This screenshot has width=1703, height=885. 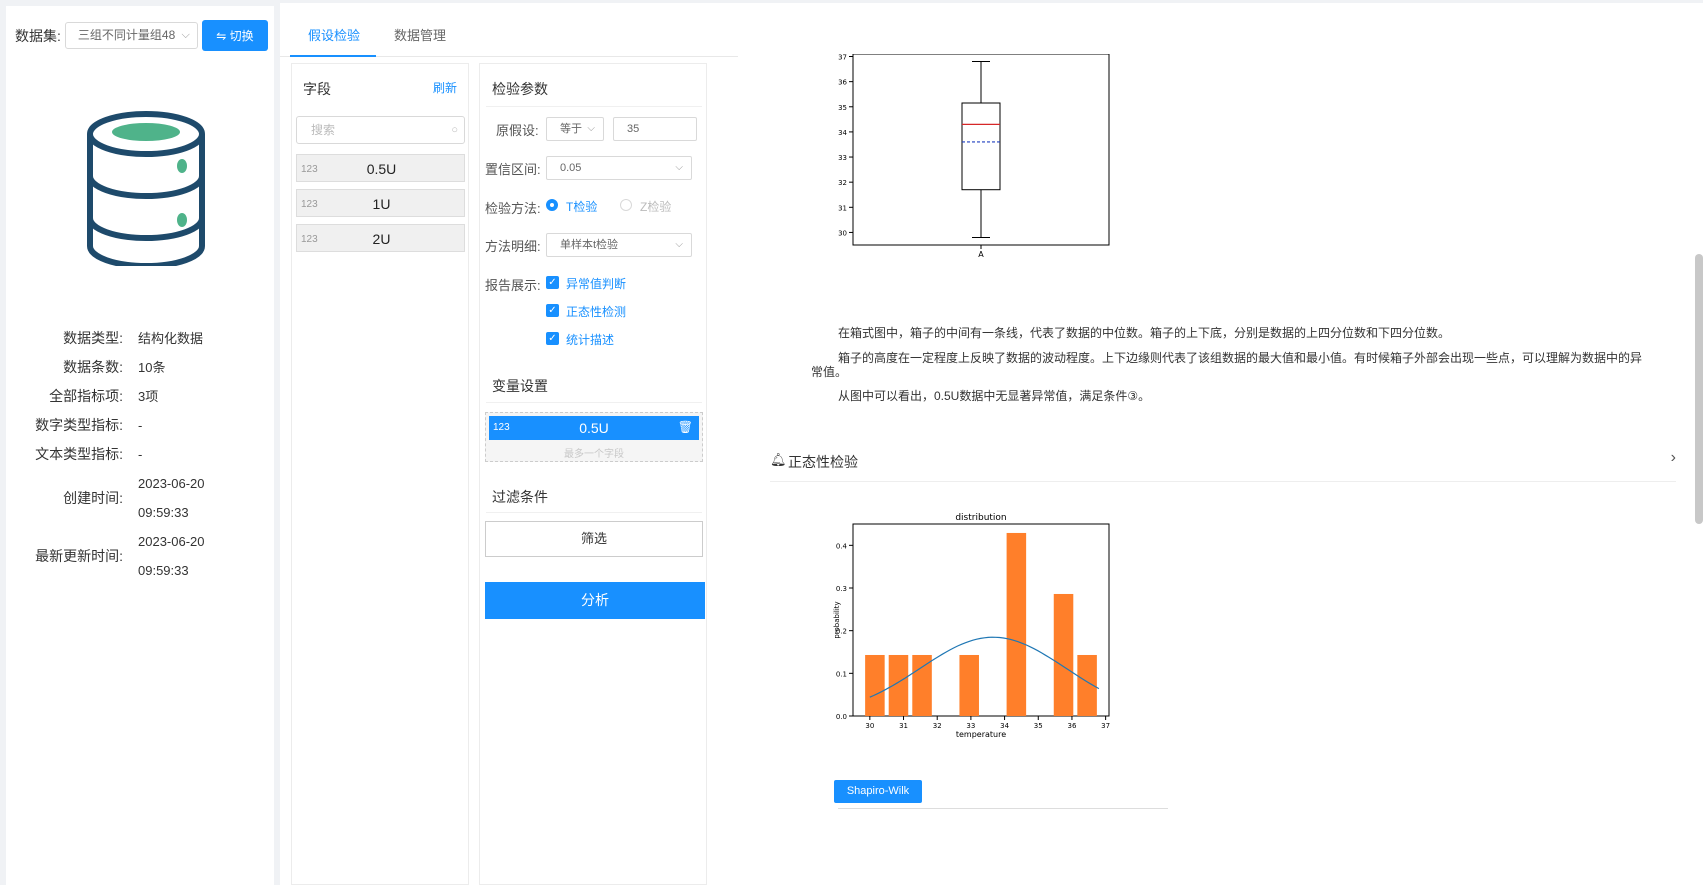 I want to click on switch-button: ⇋ 切换, so click(x=234, y=35).